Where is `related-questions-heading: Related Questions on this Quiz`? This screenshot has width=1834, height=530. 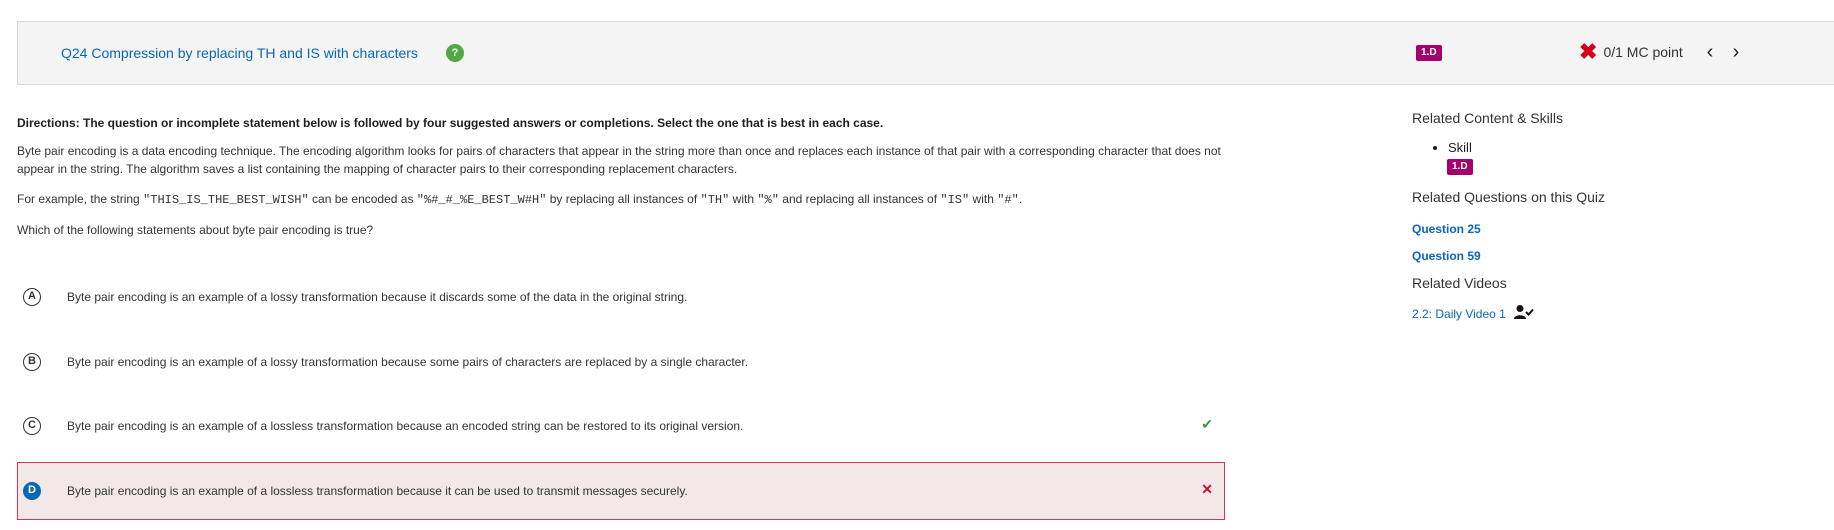
related-questions-heading: Related Questions on this Quiz is located at coordinates (1508, 197).